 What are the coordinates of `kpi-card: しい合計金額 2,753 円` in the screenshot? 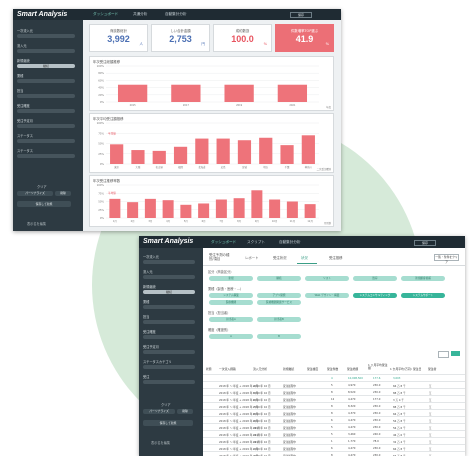 It's located at (180, 38).